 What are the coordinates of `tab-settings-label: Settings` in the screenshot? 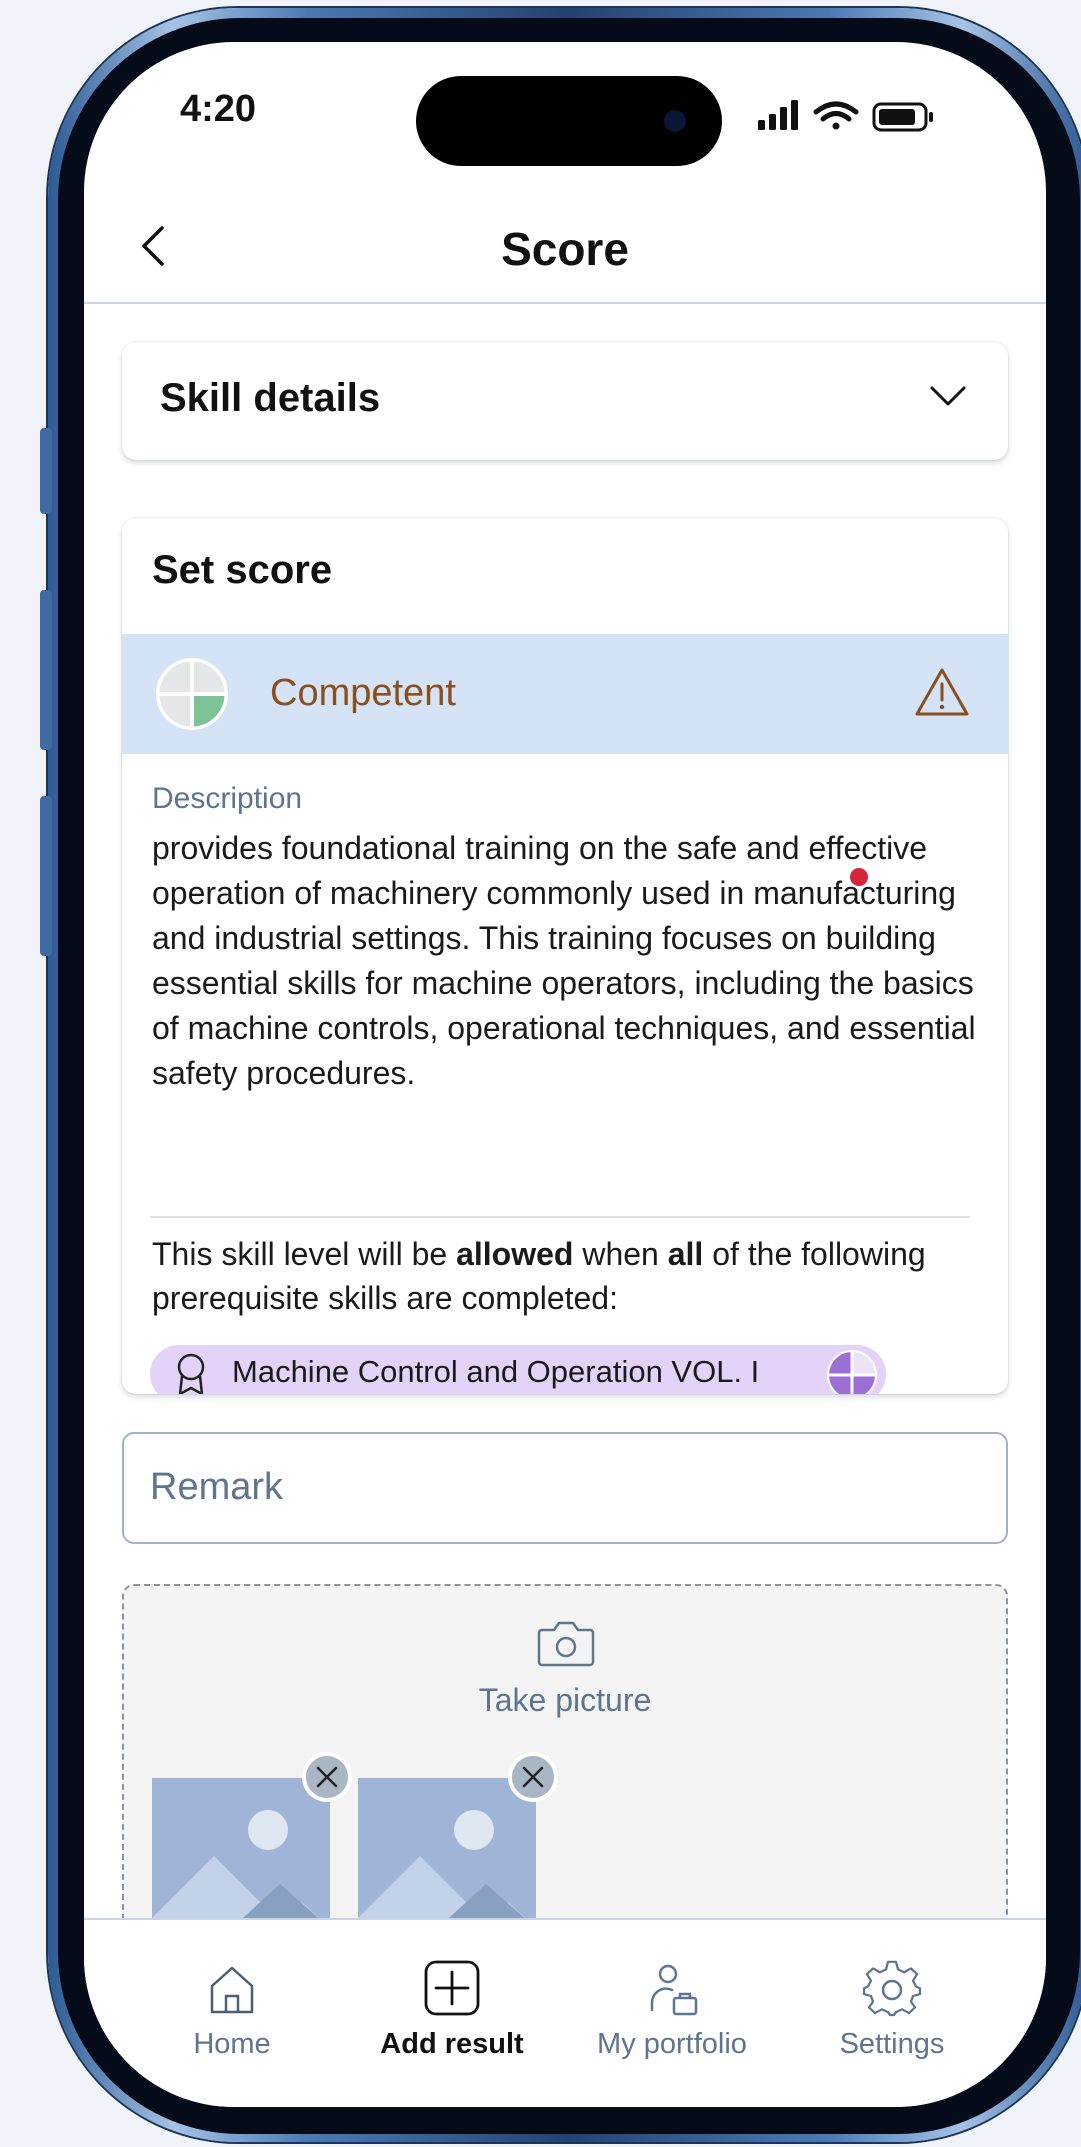 It's located at (892, 2044).